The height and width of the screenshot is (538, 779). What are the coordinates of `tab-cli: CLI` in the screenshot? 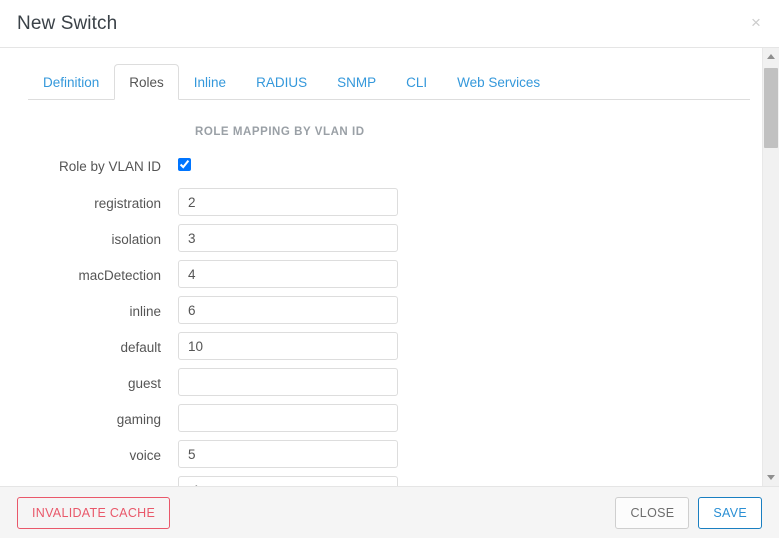 It's located at (416, 82).